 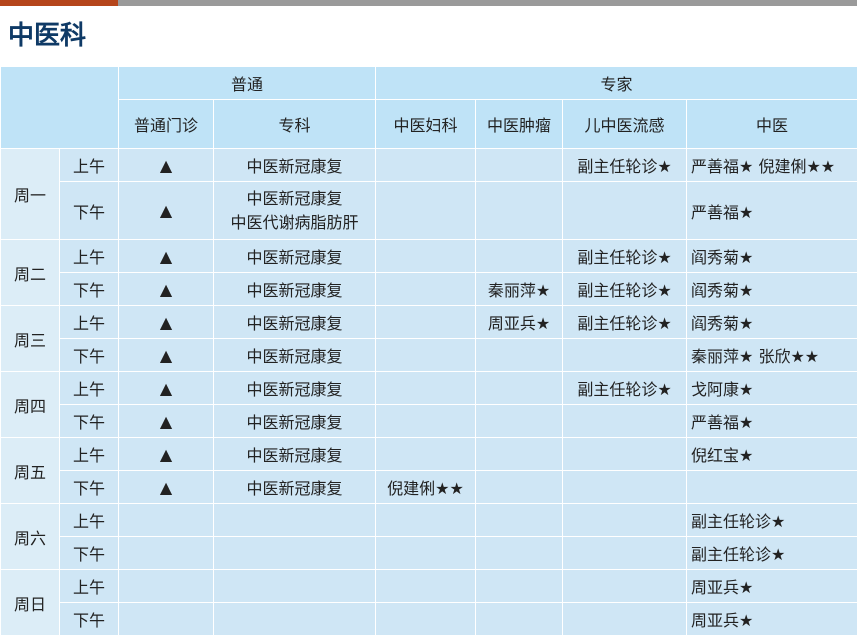 I want to click on table-row: 周四 上午 ▲ 中医新冠康复 副主任轮诊★ 戈阿康★, so click(x=428, y=404).